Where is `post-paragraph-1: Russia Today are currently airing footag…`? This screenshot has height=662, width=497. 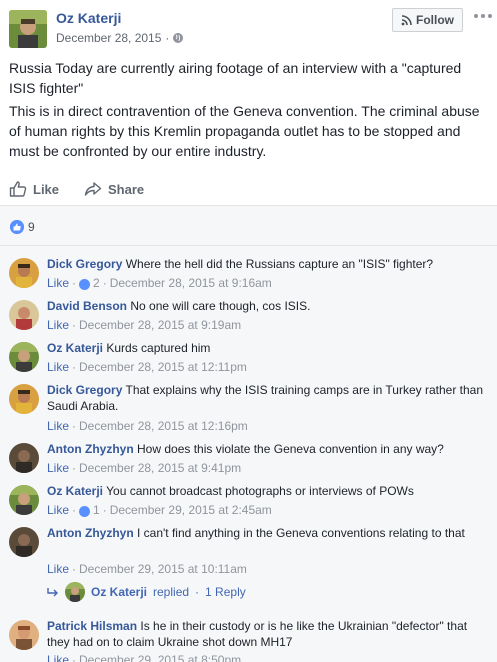 post-paragraph-1: Russia Today are currently airing footag… is located at coordinates (235, 78).